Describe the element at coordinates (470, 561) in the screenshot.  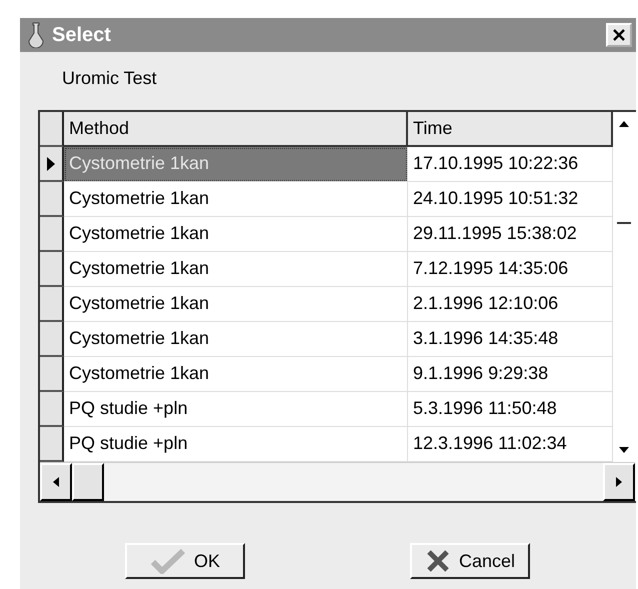
I see `cancel-button: Cancel` at that location.